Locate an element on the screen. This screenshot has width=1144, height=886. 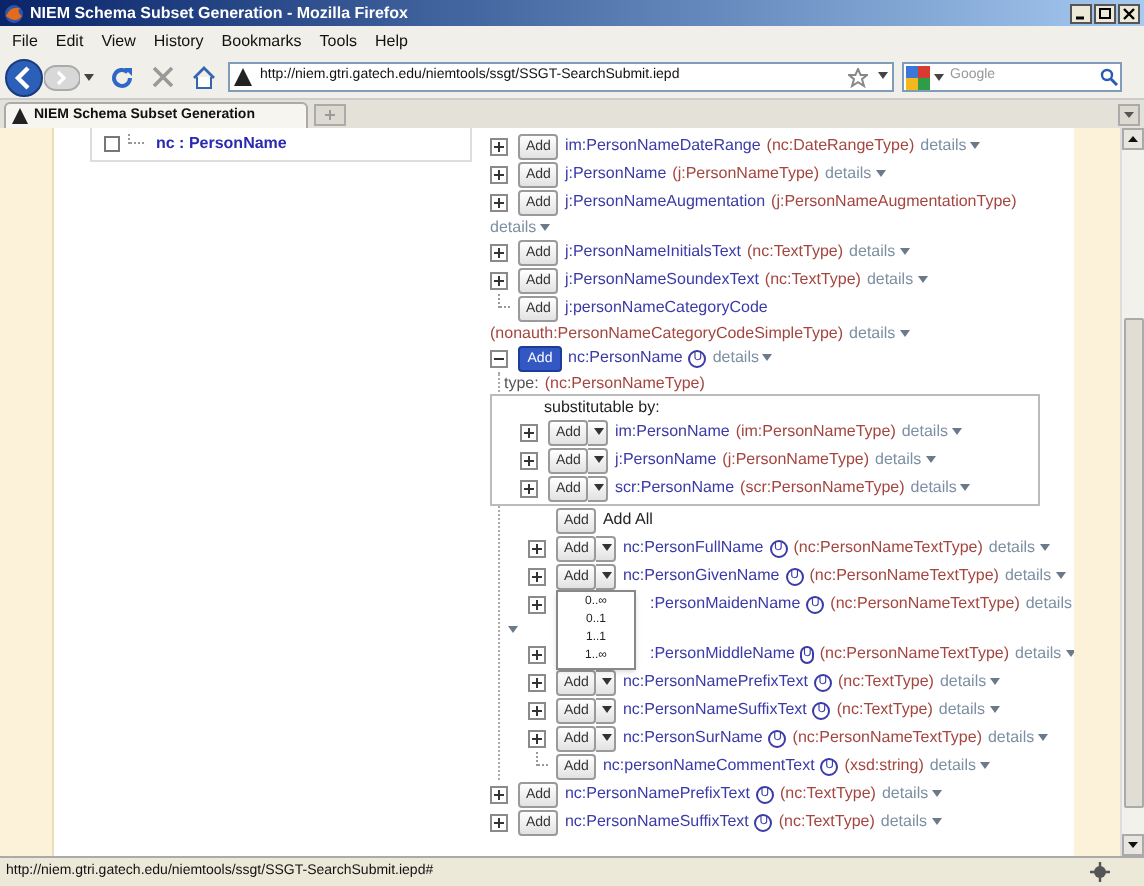
type-name: (nc:PersonNameType) is located at coordinates (624, 383).